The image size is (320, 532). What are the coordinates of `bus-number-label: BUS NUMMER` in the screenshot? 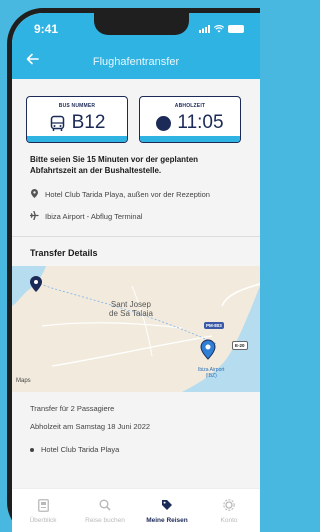 It's located at (77, 106).